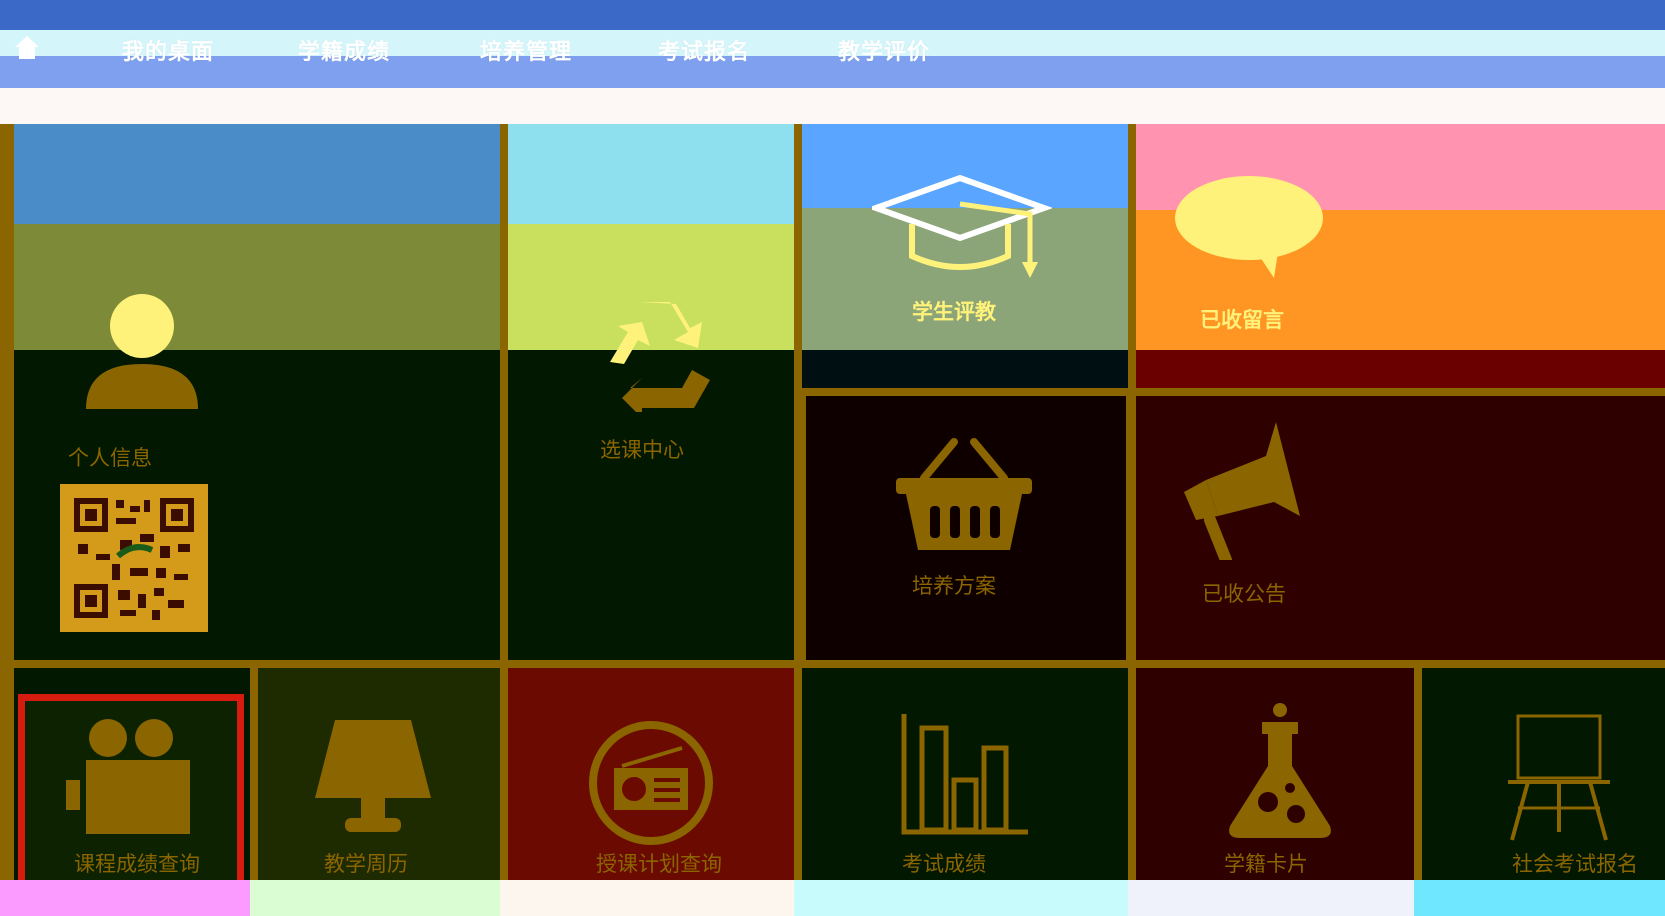 The image size is (1665, 916). I want to click on user-icon, so click(142, 359).